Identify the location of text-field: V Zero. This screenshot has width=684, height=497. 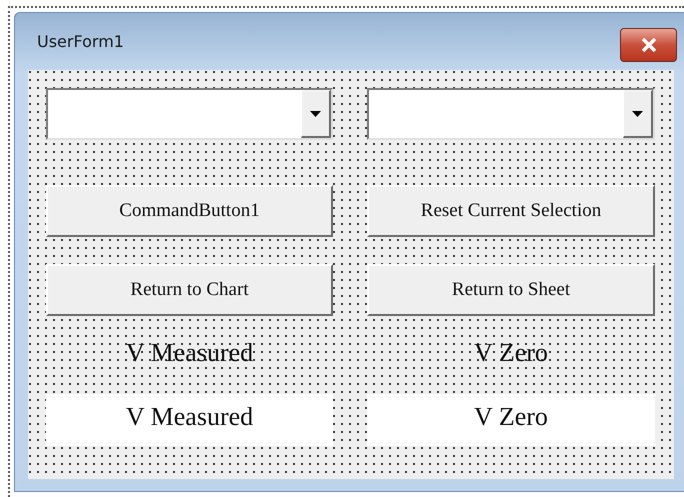
(511, 420).